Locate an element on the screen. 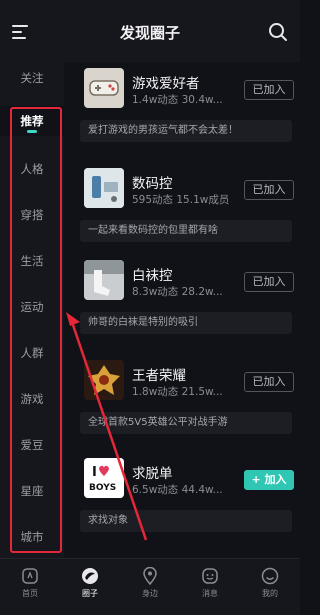 The image size is (320, 615). tab-profile: 我的 is located at coordinates (270, 583).